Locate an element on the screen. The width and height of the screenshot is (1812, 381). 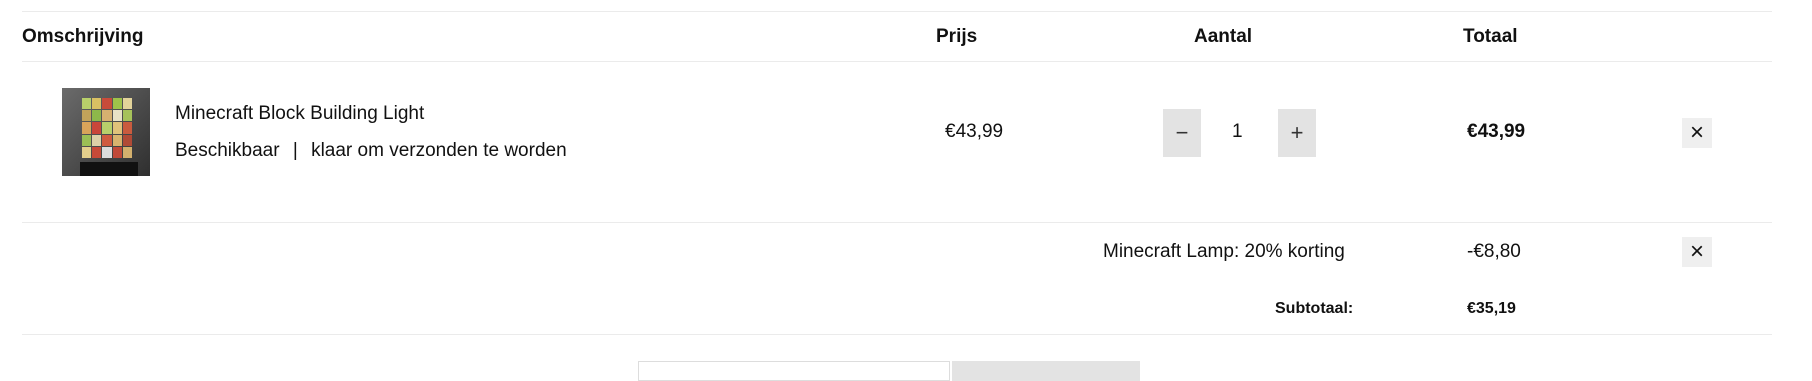
plus-icon: + is located at coordinates (1297, 132).